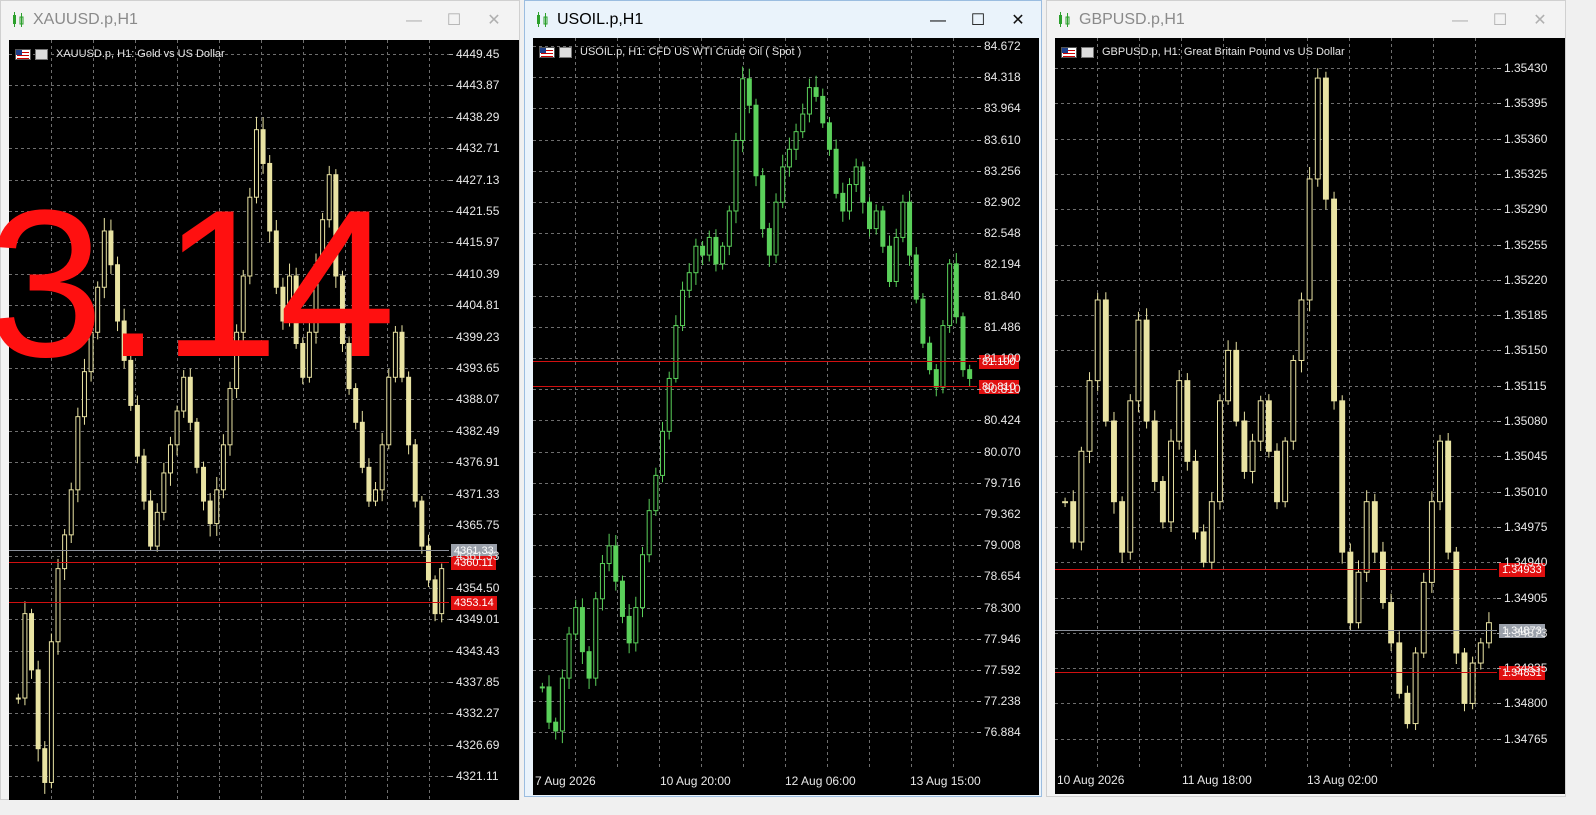 This screenshot has width=1596, height=815. Describe the element at coordinates (783, 20) in the screenshot. I see `window-titlebar: USOIL.p,H1 — ☐ ✕` at that location.